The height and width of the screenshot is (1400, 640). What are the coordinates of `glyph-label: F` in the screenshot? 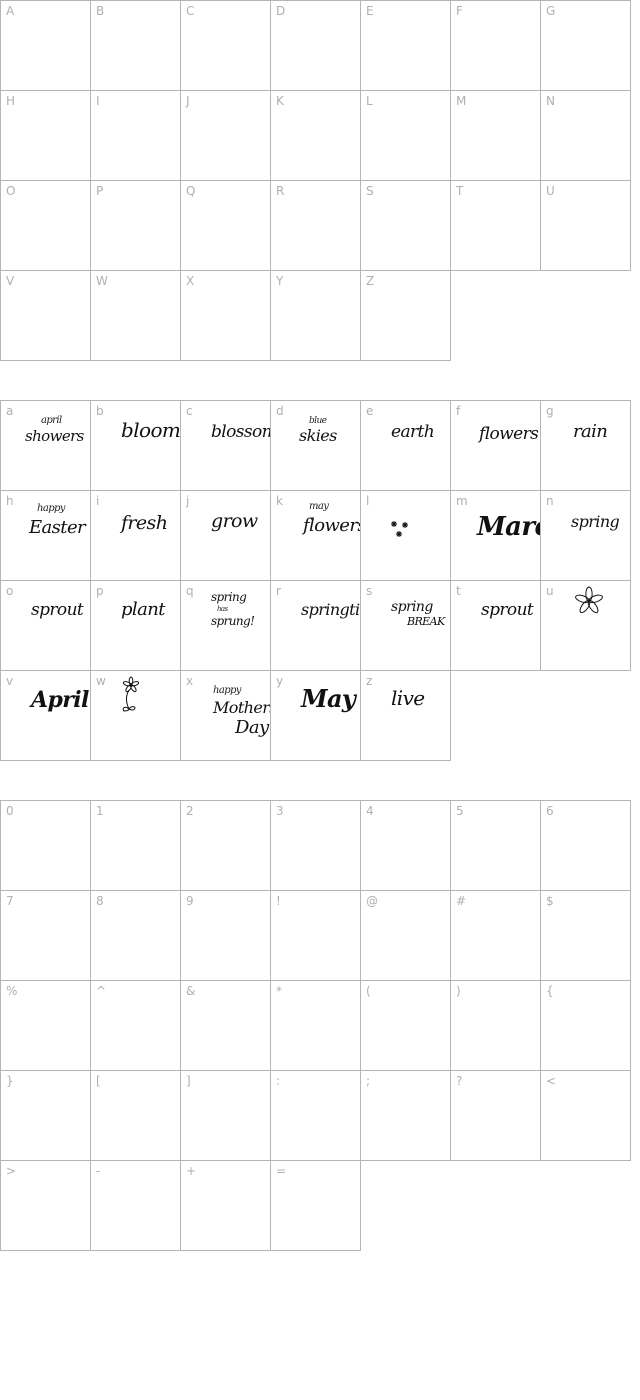 It's located at (459, 11).